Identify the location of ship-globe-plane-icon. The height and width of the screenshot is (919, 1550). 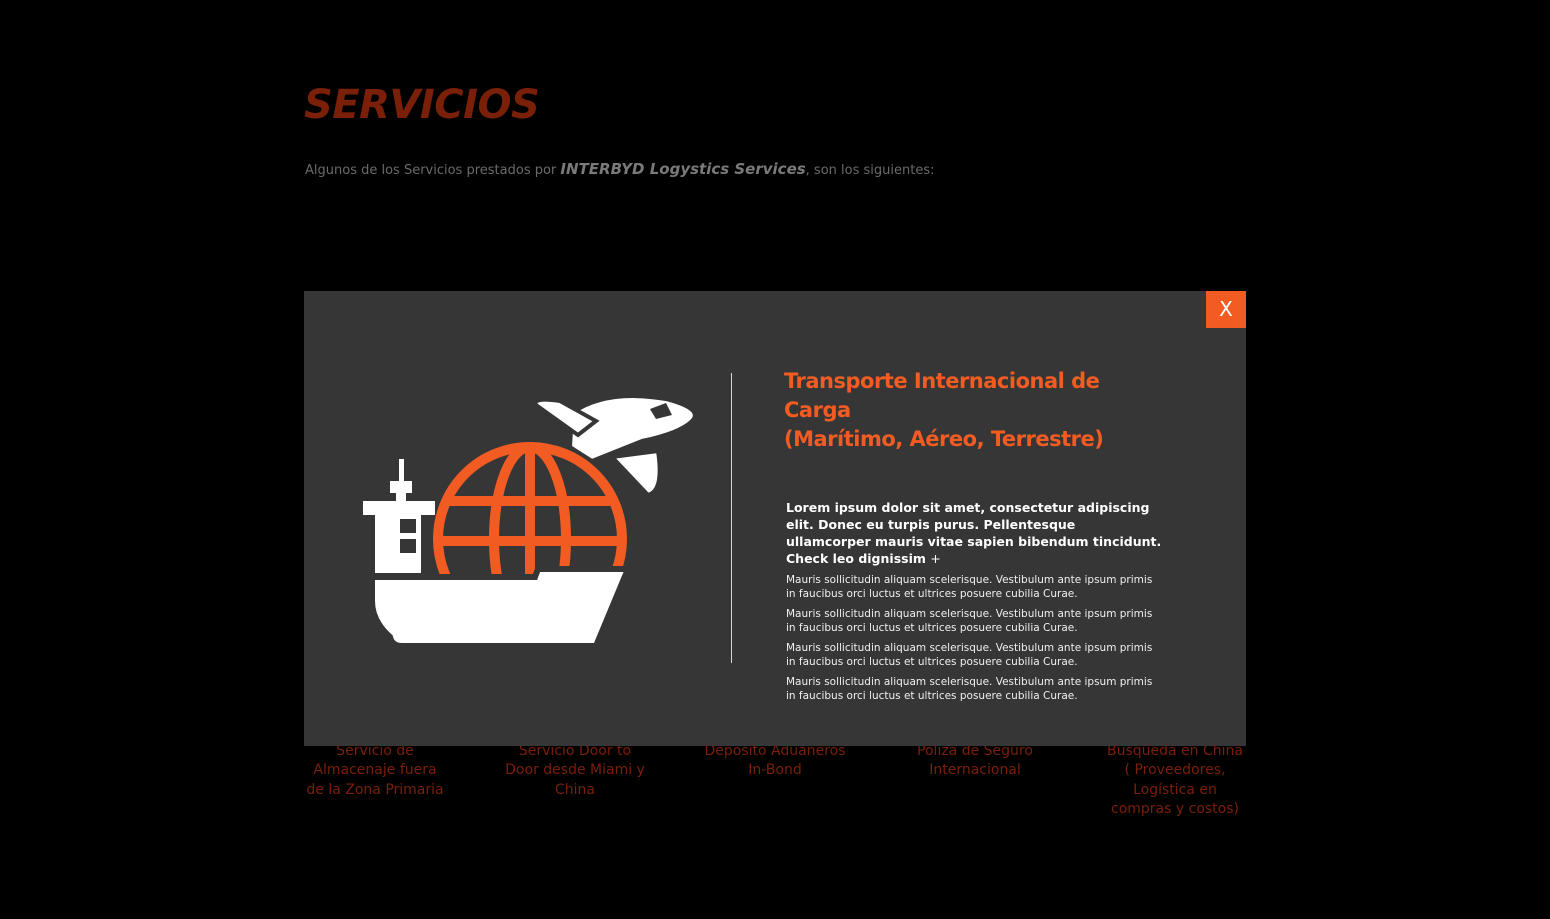
(530, 521).